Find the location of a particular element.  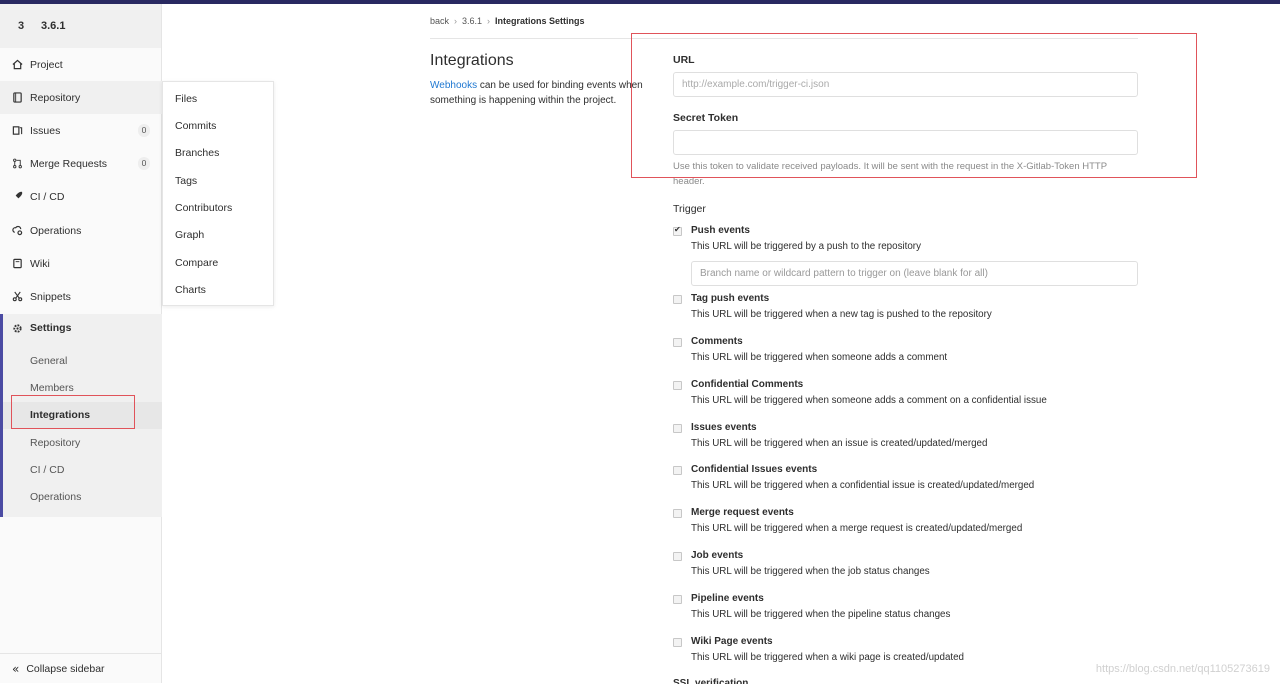

sidebar-item-label: Merge Requests is located at coordinates (68, 164).